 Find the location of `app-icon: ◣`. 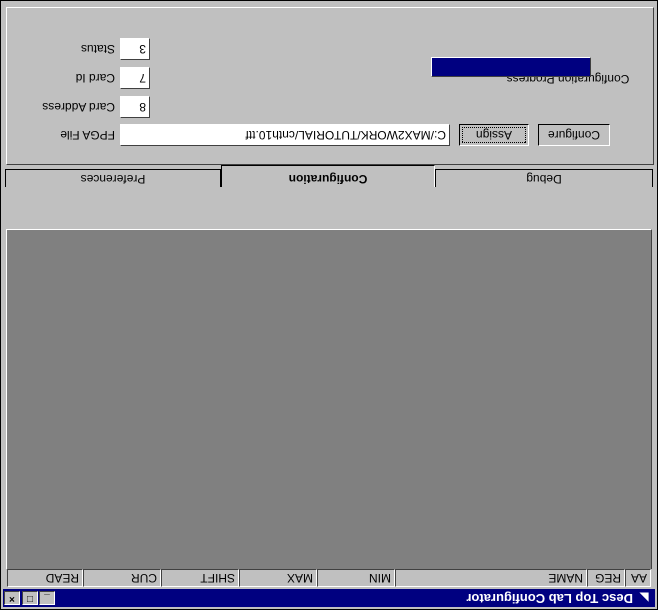

app-icon: ◣ is located at coordinates (644, 598).